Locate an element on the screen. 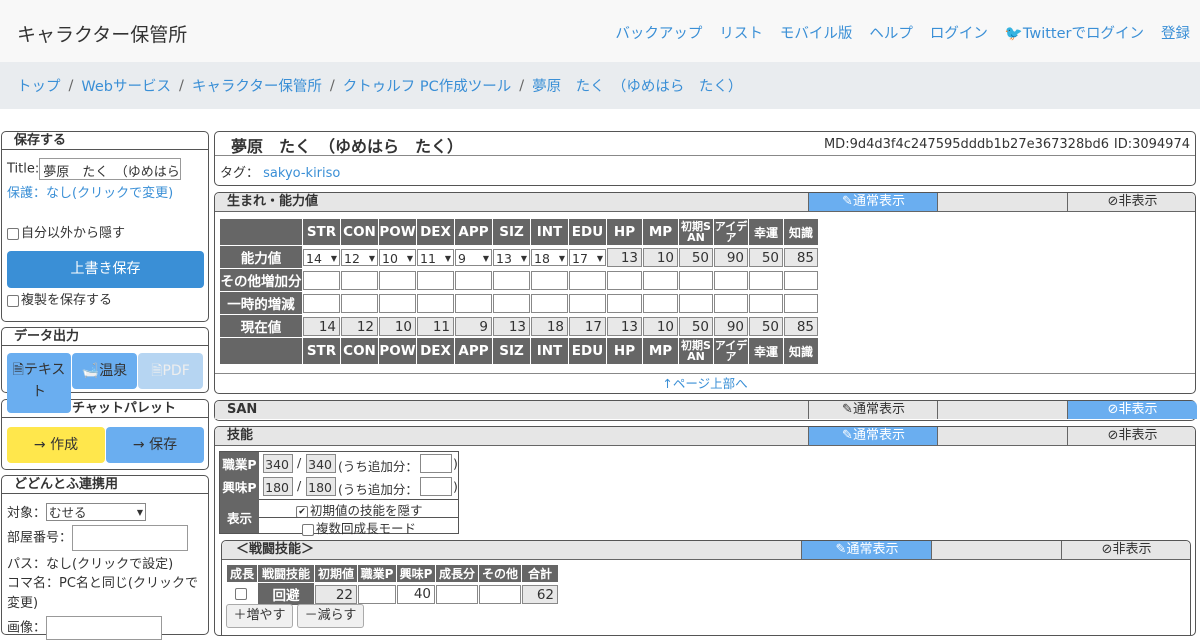  nav-help-link: ヘルプ is located at coordinates (891, 32).